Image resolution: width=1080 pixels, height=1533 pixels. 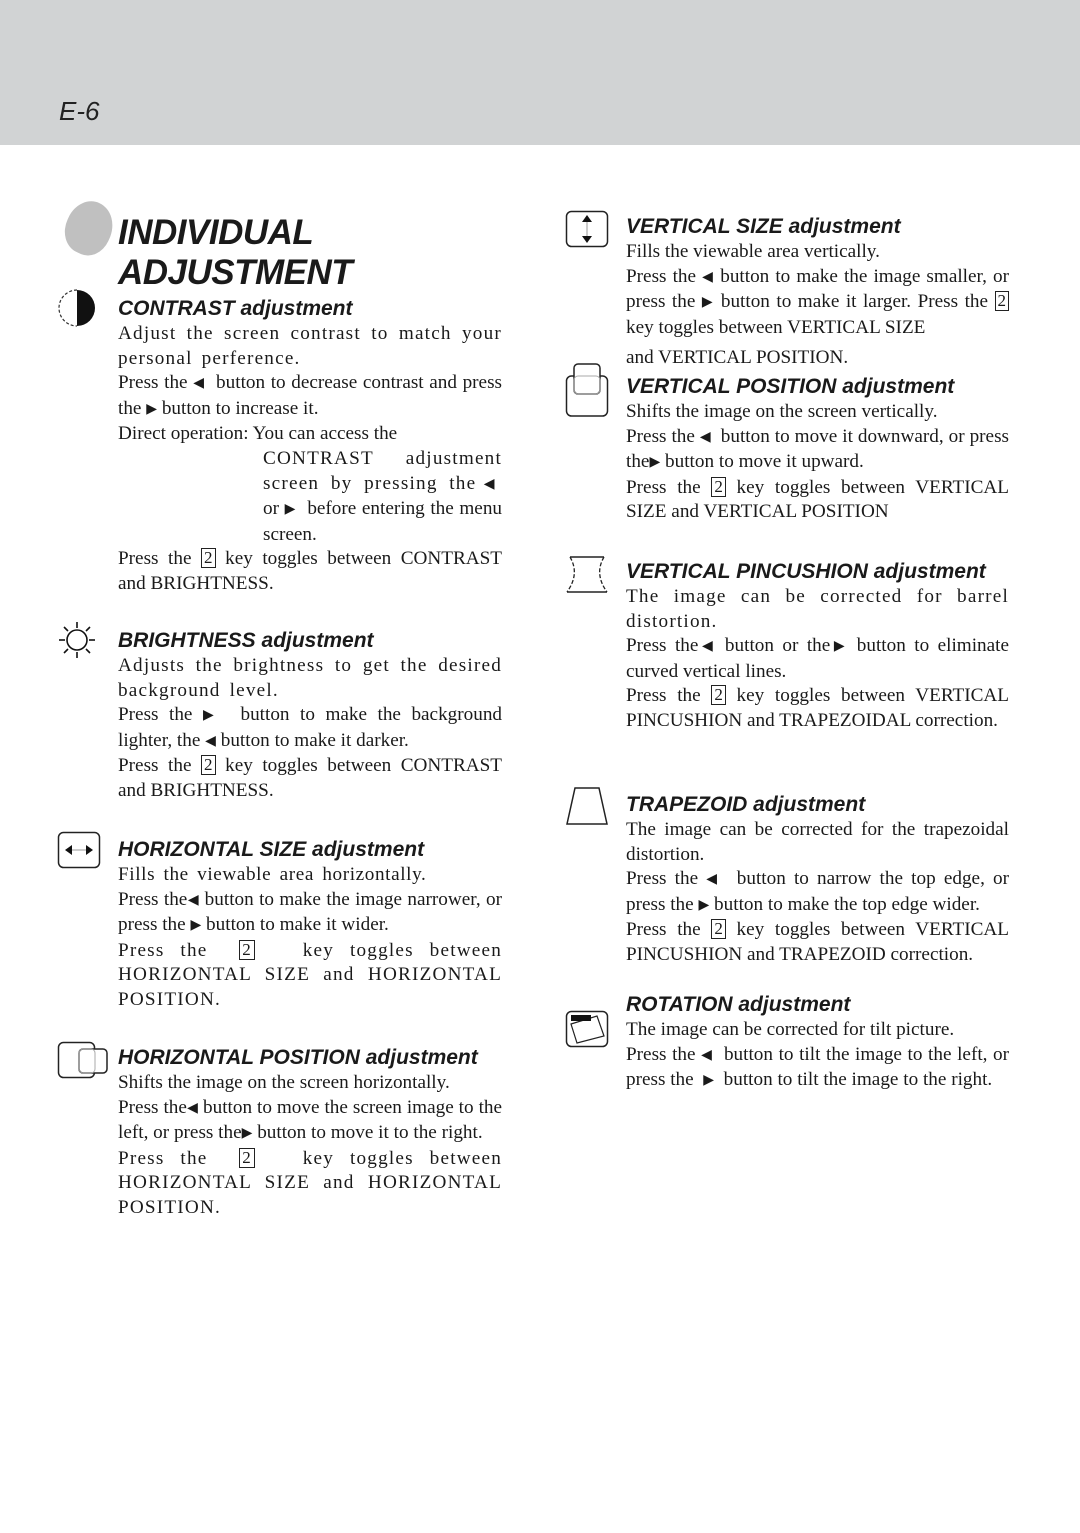 I want to click on section-title: HORIZONTAL SIZE adjustment, so click(x=271, y=849).